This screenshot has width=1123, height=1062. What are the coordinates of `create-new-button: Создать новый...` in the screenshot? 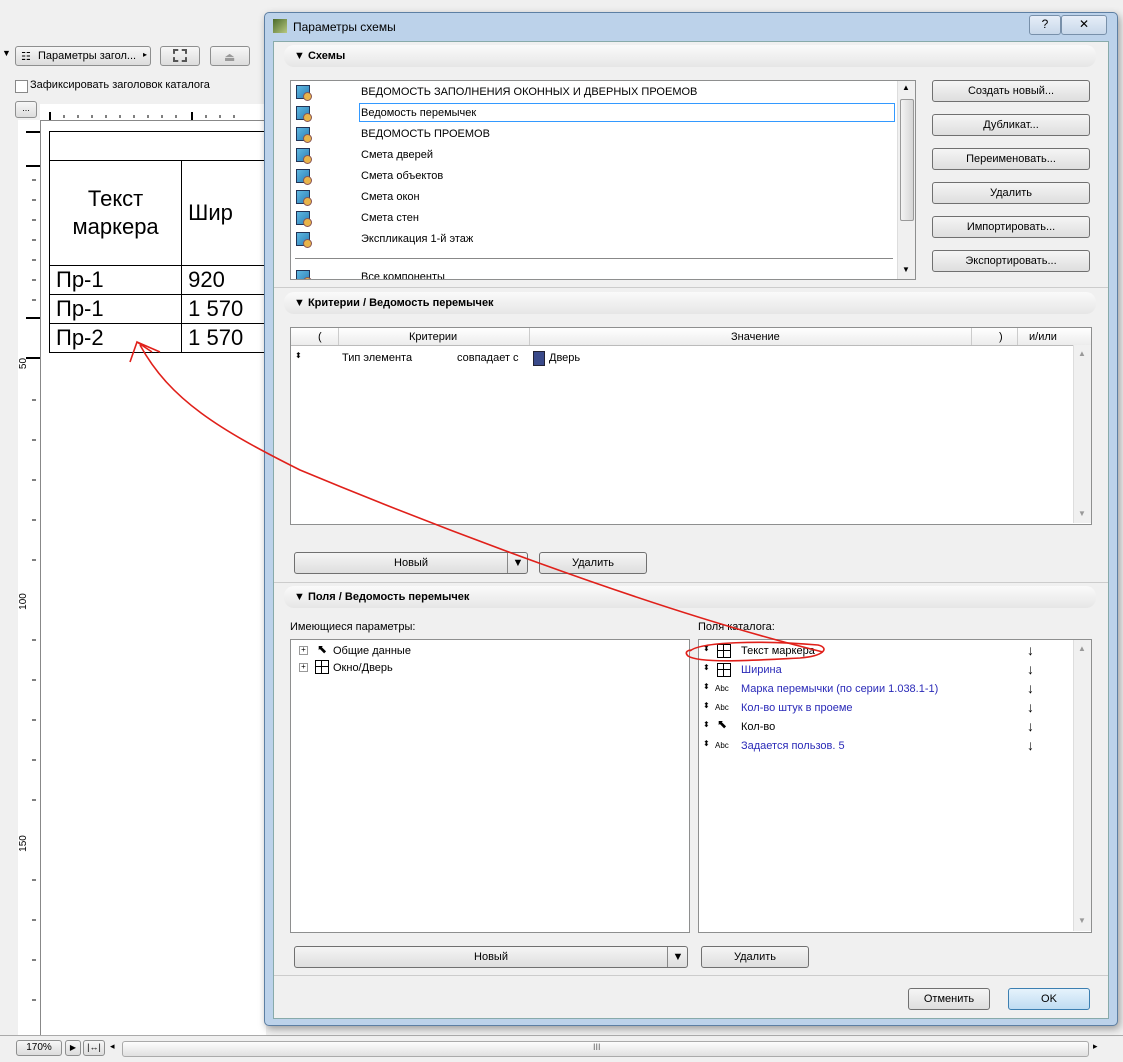 It's located at (1011, 91).